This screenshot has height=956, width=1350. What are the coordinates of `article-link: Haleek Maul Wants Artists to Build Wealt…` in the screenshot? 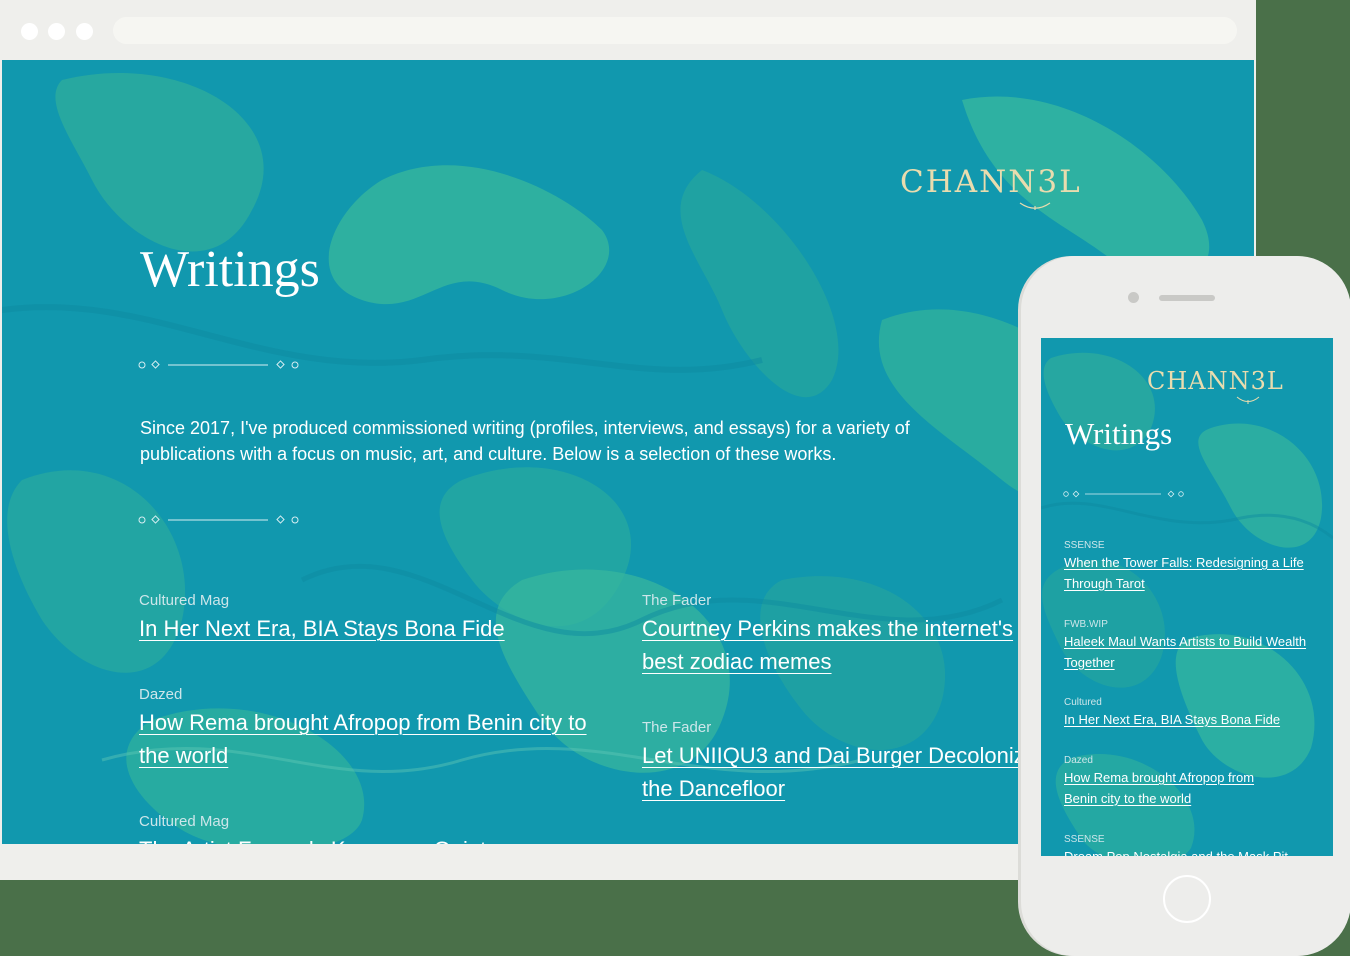 It's located at (1189, 652).